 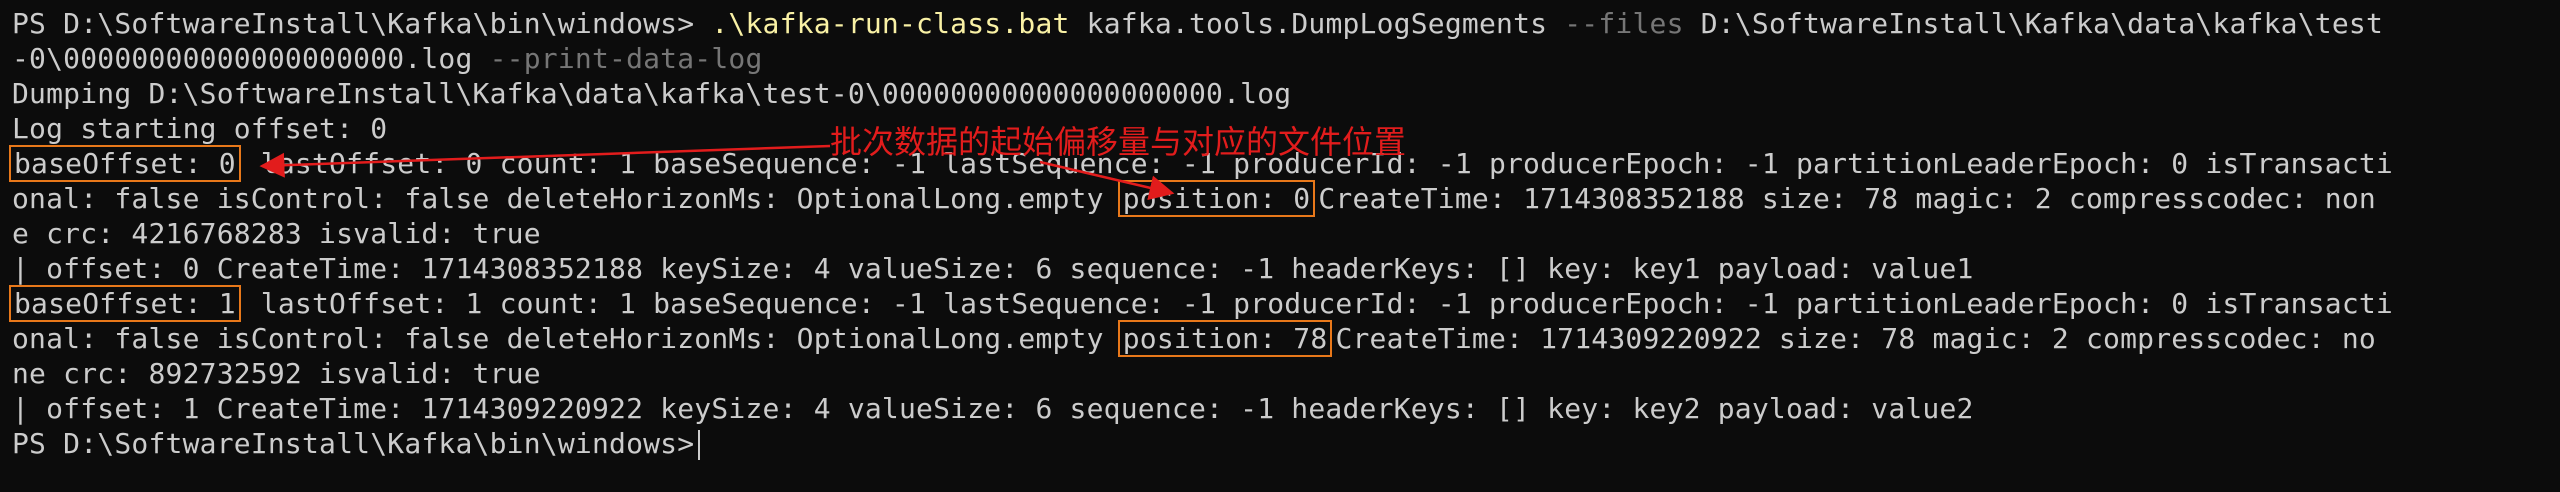 What do you see at coordinates (200, 128) in the screenshot?
I see `log-start-line: Log starting offset: 0` at bounding box center [200, 128].